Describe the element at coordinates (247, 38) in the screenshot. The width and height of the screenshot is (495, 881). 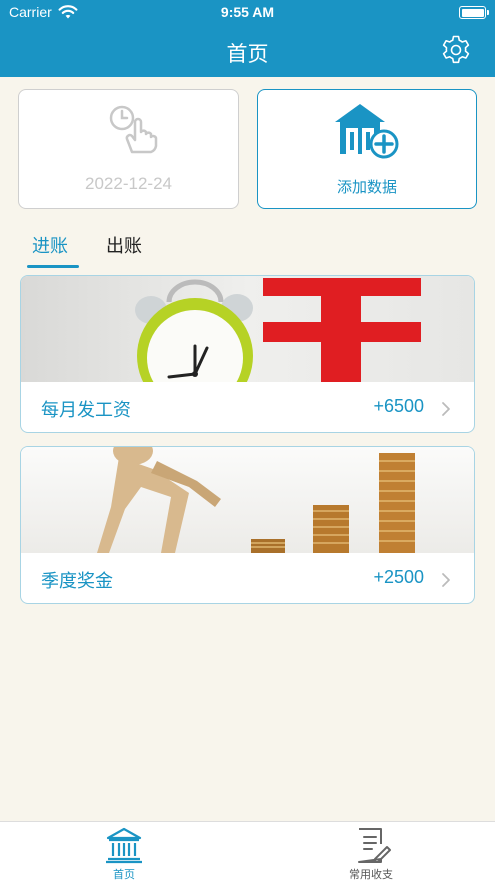
I see `header-bar: Carrier 9:55 AM 首页` at that location.